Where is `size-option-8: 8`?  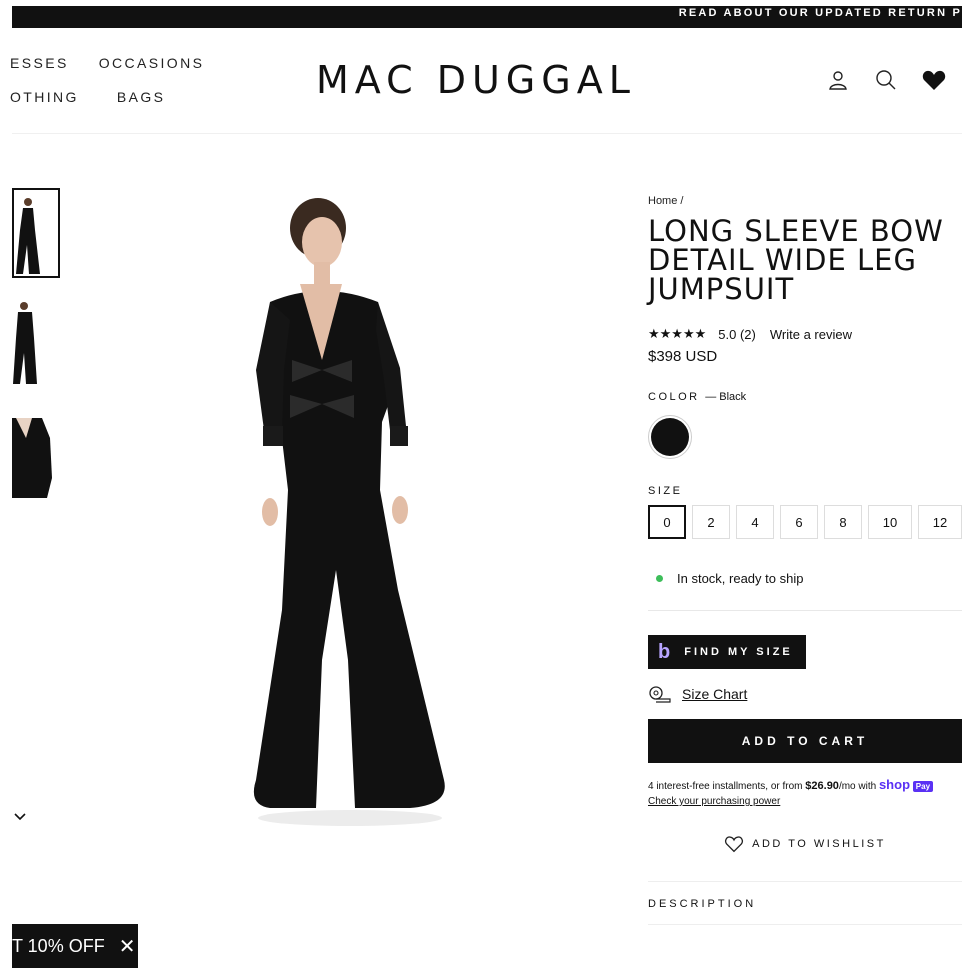
size-option-8: 8 is located at coordinates (843, 522).